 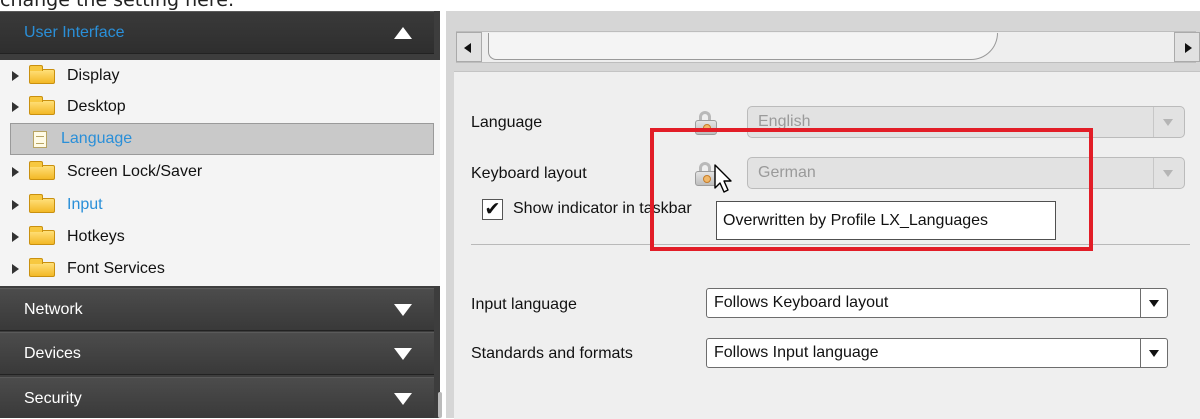 I want to click on tree-item-language: Language, so click(x=222, y=139).